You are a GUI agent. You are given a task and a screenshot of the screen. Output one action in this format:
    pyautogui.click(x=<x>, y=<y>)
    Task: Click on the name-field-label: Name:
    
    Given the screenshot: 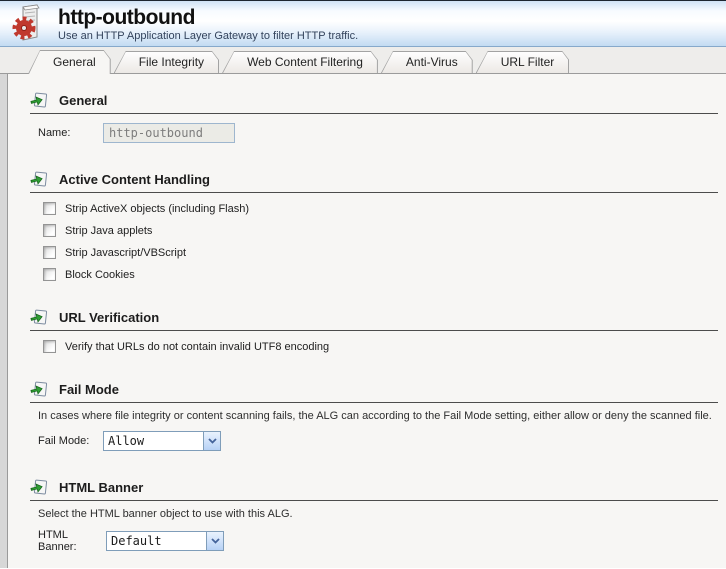 What is the action you would take?
    pyautogui.click(x=54, y=133)
    